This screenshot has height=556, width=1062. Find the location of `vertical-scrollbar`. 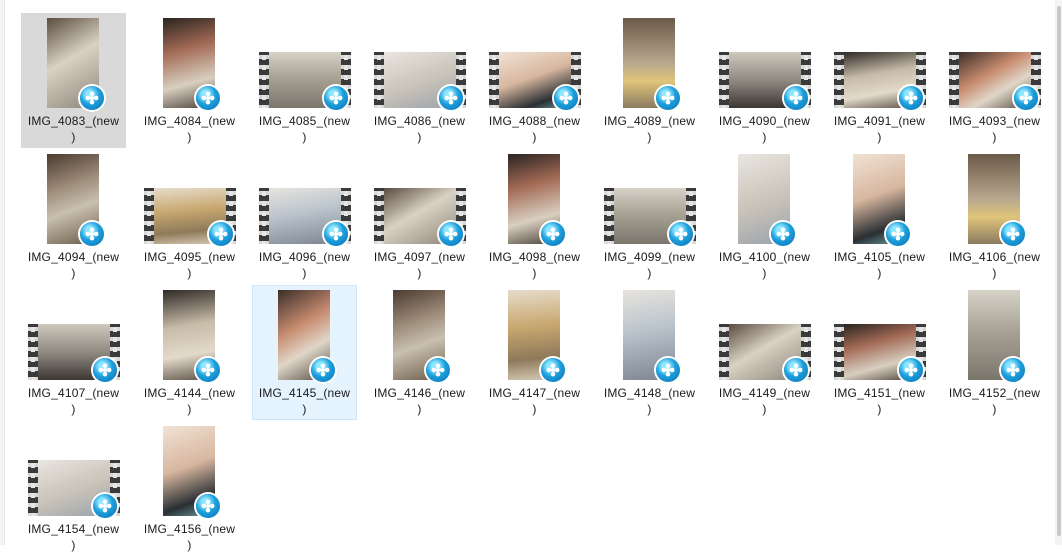

vertical-scrollbar is located at coordinates (1058, 272).